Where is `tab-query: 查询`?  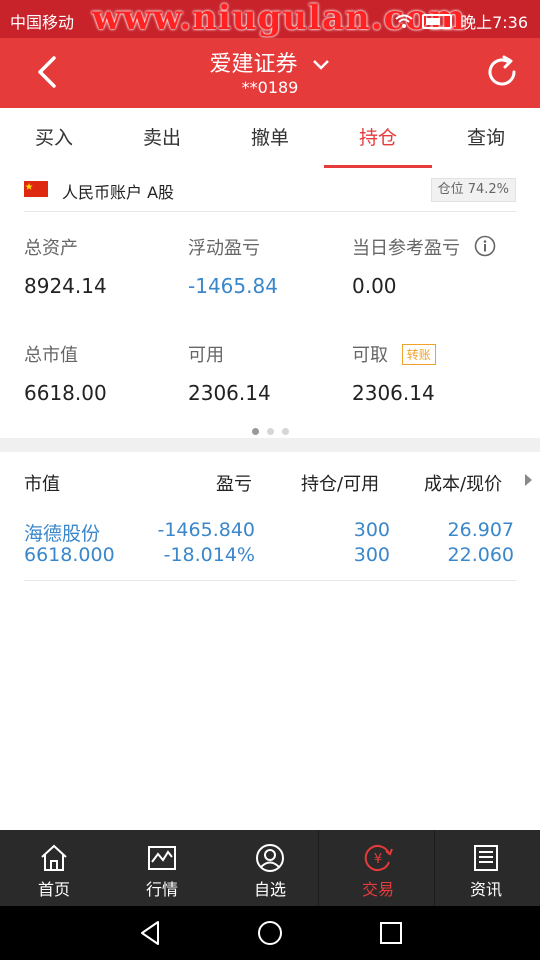
tab-query: 查询 is located at coordinates (486, 138).